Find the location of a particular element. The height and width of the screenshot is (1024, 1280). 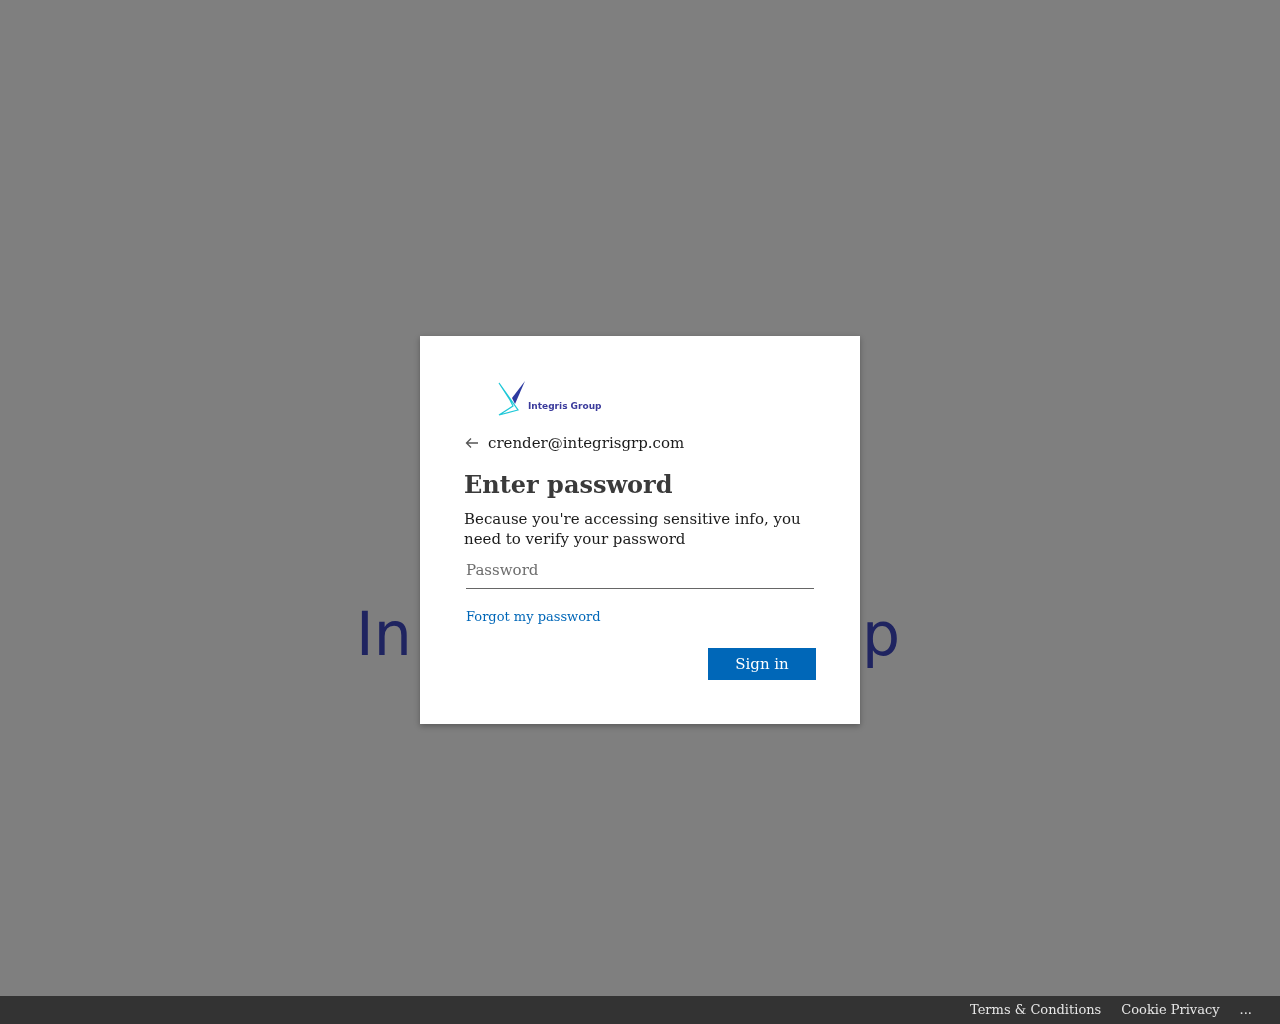

logo-text: Integris Group is located at coordinates (565, 406).